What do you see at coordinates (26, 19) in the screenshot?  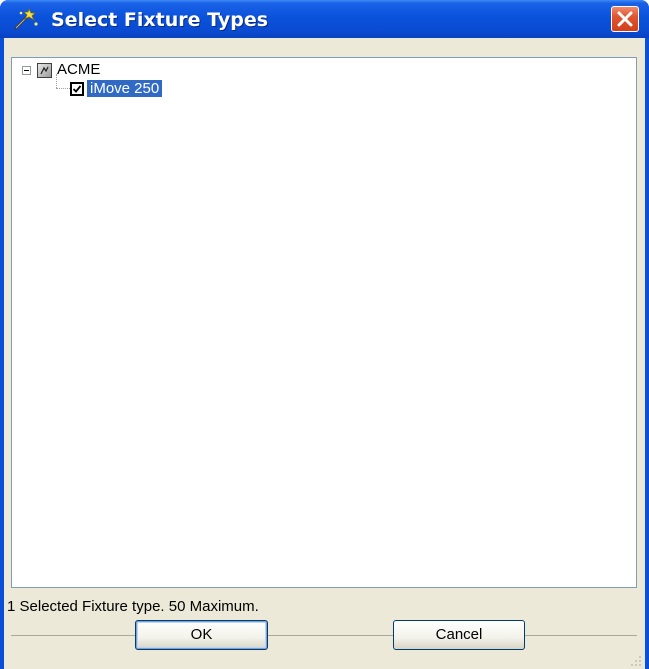 I see `magic-wand-icon` at bounding box center [26, 19].